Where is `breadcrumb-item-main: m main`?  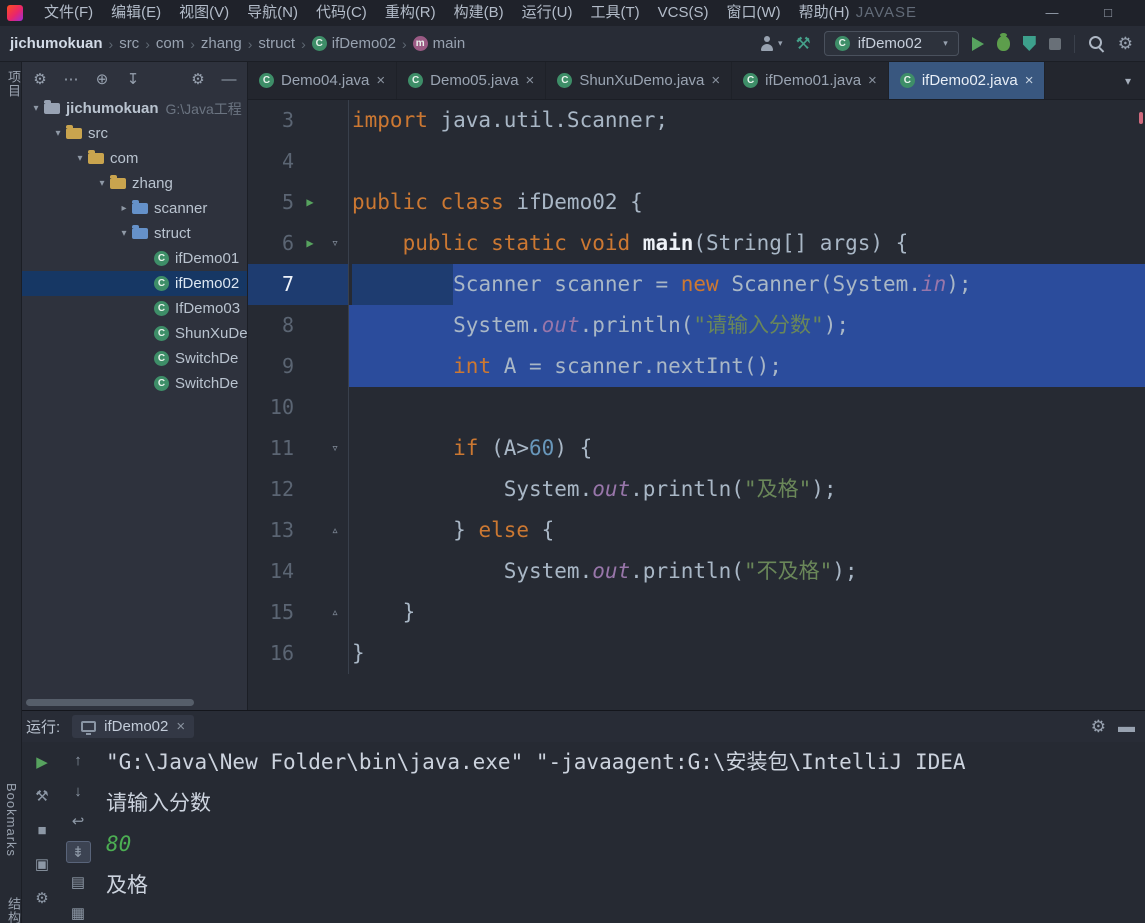 breadcrumb-item-main: m main is located at coordinates (438, 43).